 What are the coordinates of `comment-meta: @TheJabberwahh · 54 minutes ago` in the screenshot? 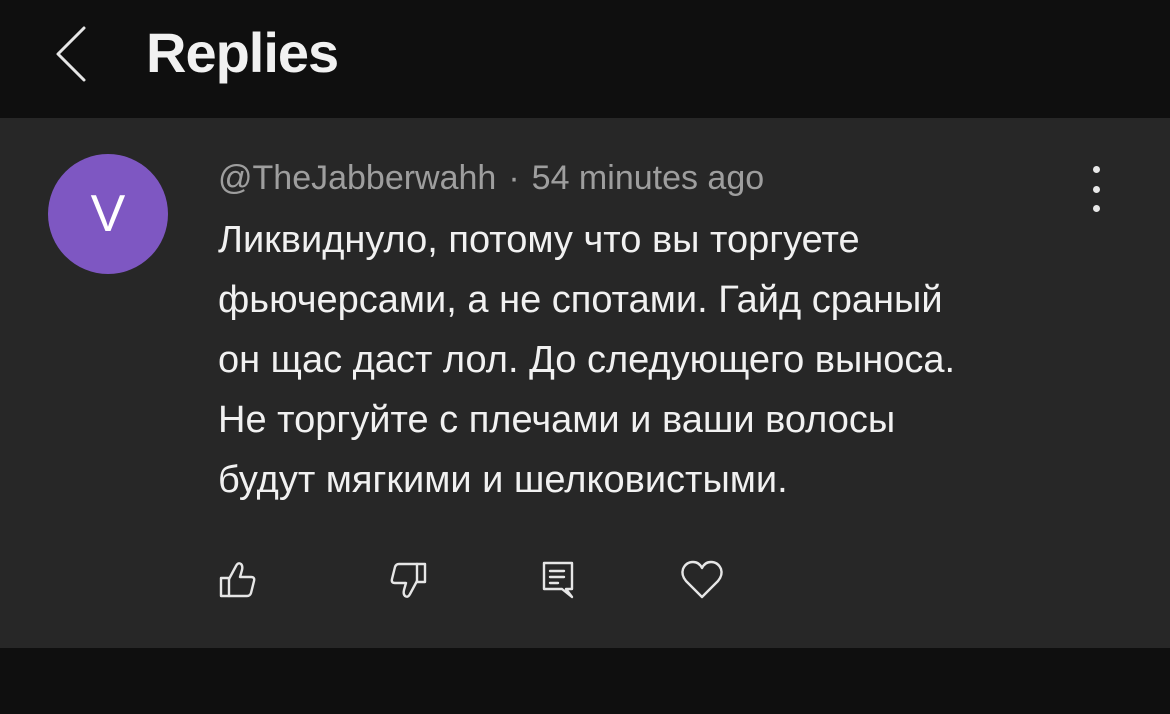 It's located at (491, 178).